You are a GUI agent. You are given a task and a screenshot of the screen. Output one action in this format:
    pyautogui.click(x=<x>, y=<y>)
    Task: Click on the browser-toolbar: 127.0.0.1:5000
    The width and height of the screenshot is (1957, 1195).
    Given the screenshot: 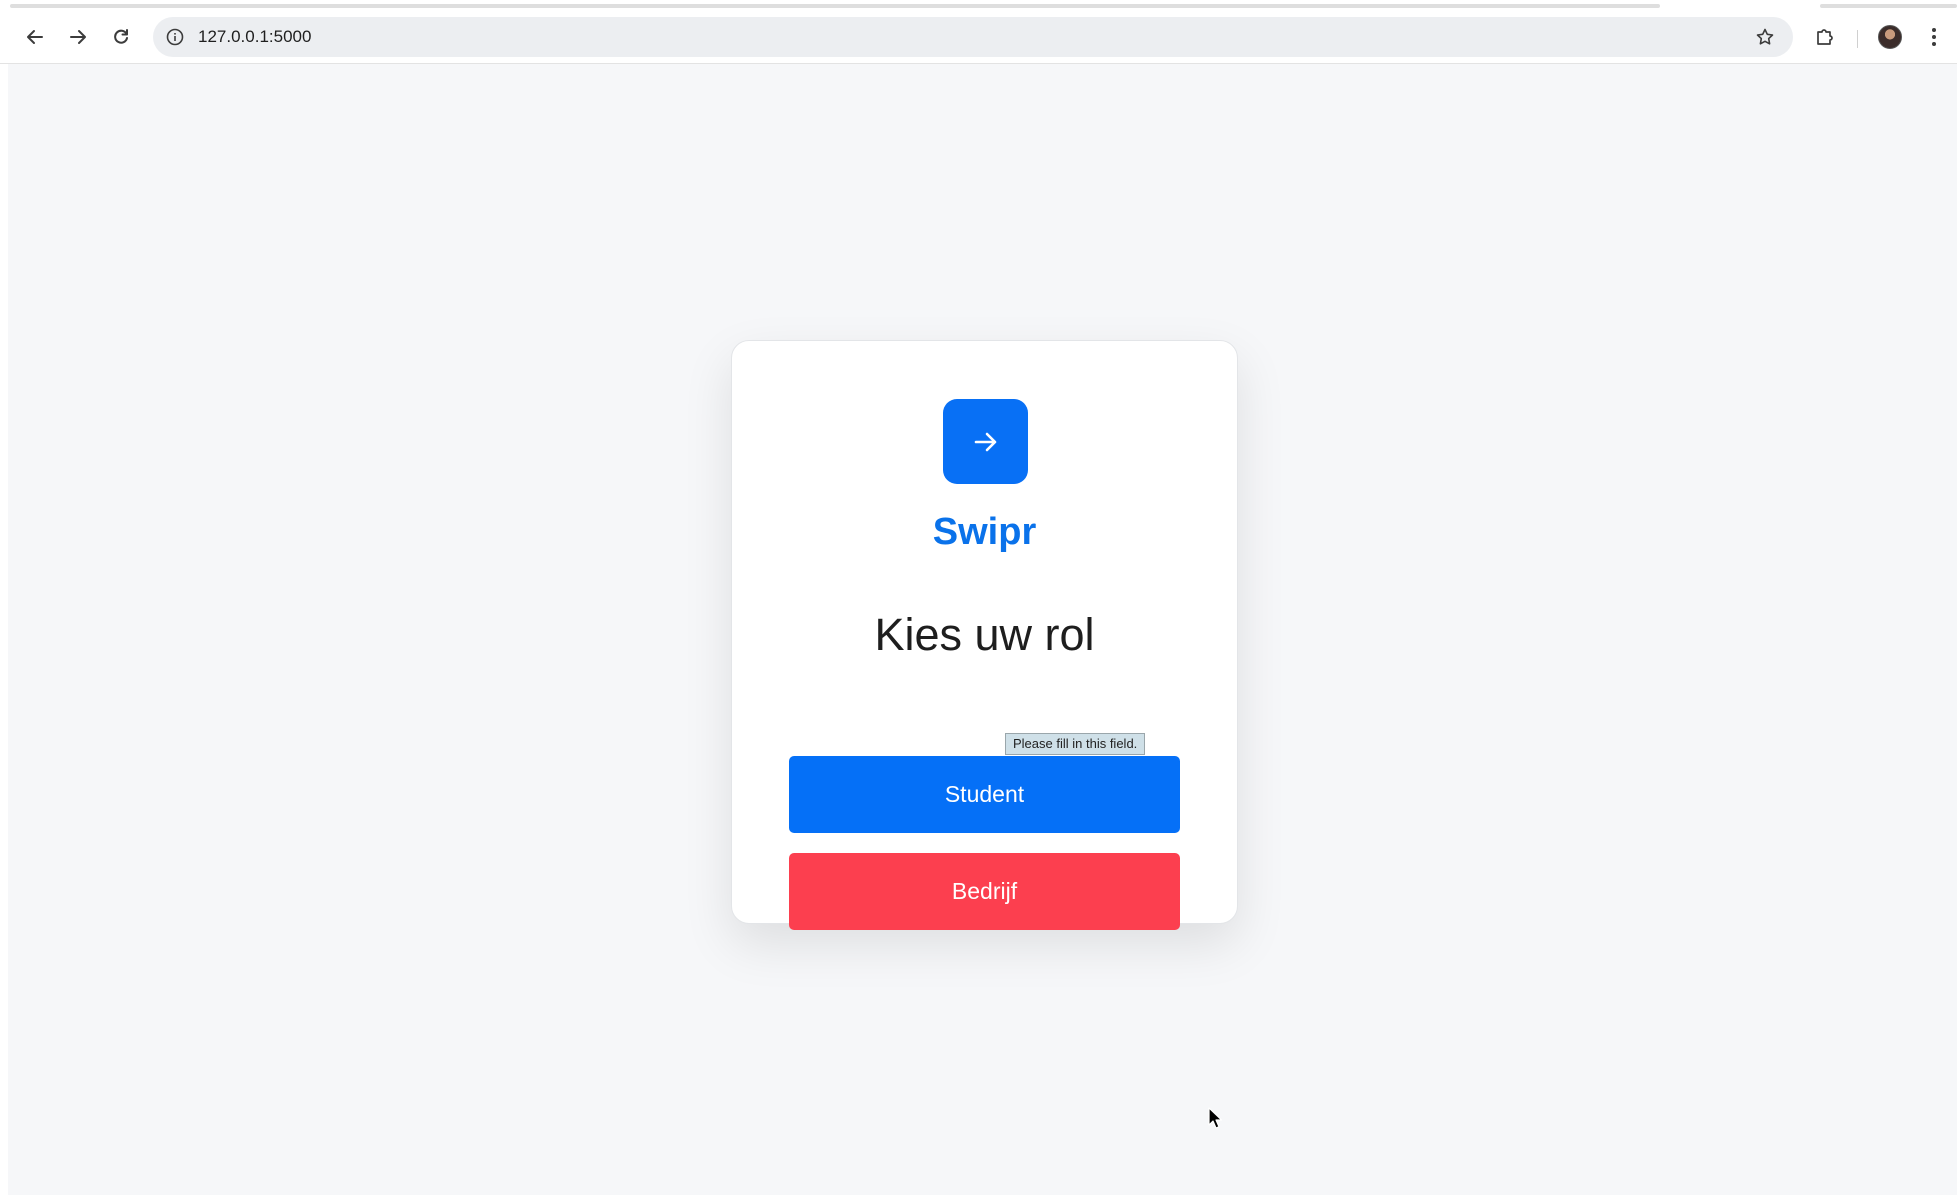 What is the action you would take?
    pyautogui.click(x=978, y=37)
    